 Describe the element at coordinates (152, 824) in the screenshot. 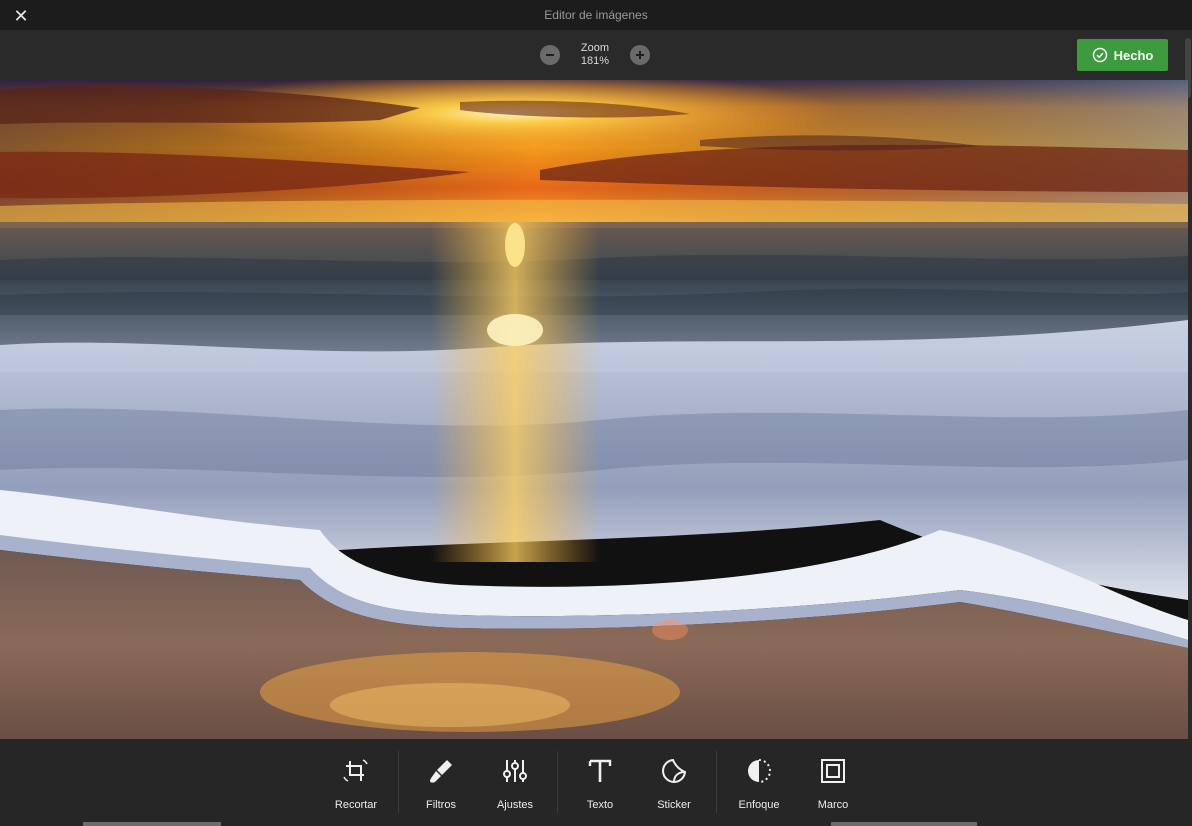

I see `horizontal-scrollbar-left` at that location.